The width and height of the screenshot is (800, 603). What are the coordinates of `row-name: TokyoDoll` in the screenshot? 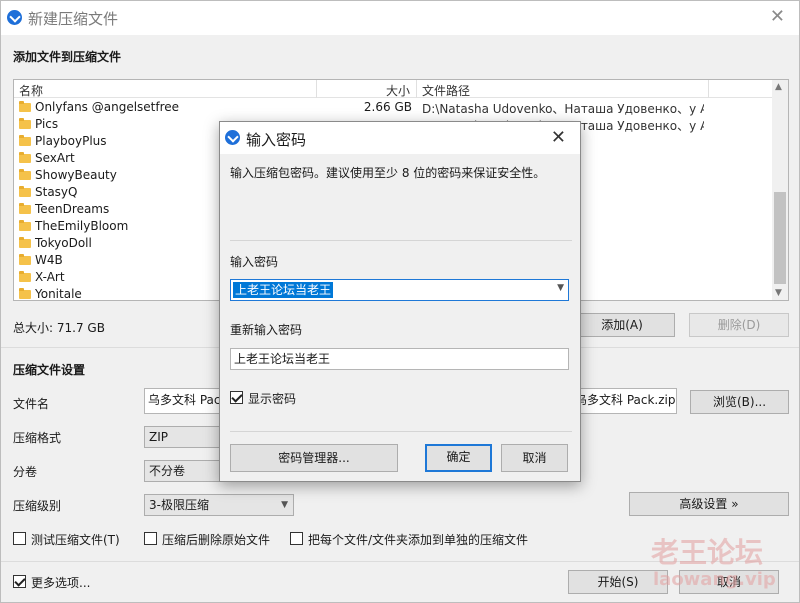 It's located at (63, 243).